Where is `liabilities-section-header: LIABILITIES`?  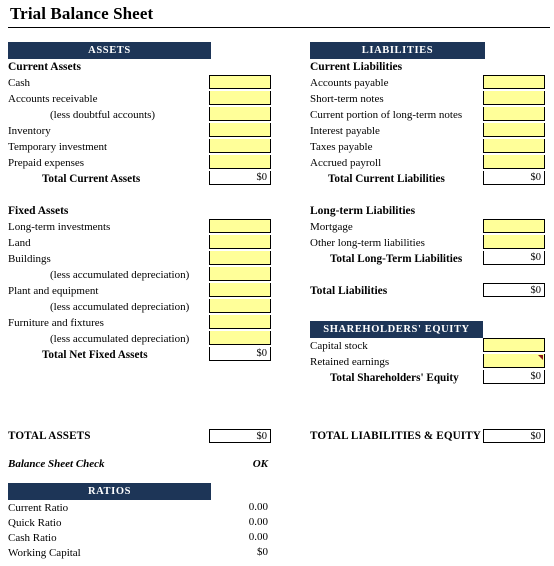 liabilities-section-header: LIABILITIES is located at coordinates (397, 50).